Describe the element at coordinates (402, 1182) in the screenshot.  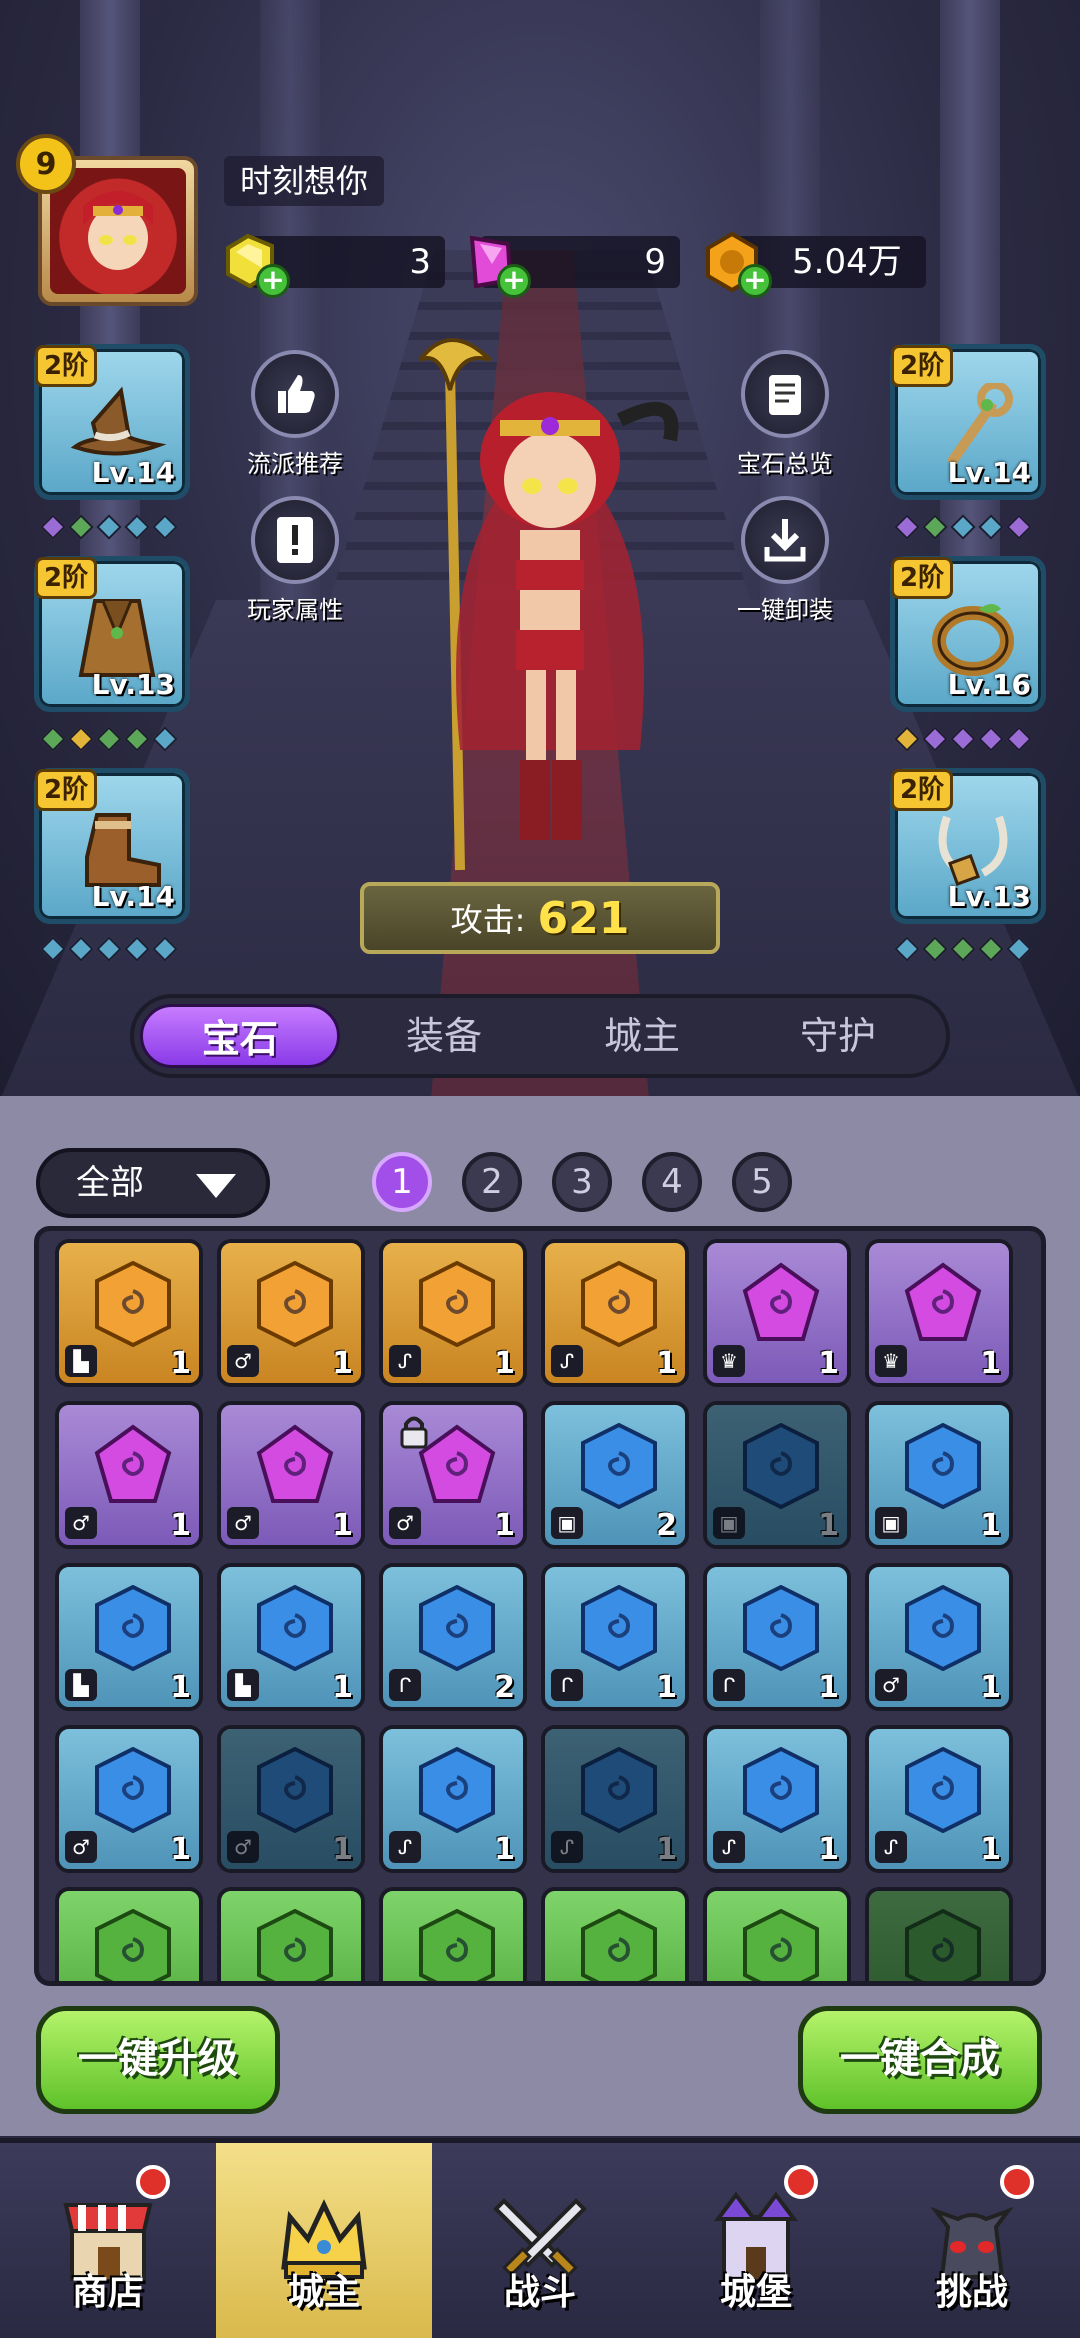
I see `page-1-button: 1` at that location.